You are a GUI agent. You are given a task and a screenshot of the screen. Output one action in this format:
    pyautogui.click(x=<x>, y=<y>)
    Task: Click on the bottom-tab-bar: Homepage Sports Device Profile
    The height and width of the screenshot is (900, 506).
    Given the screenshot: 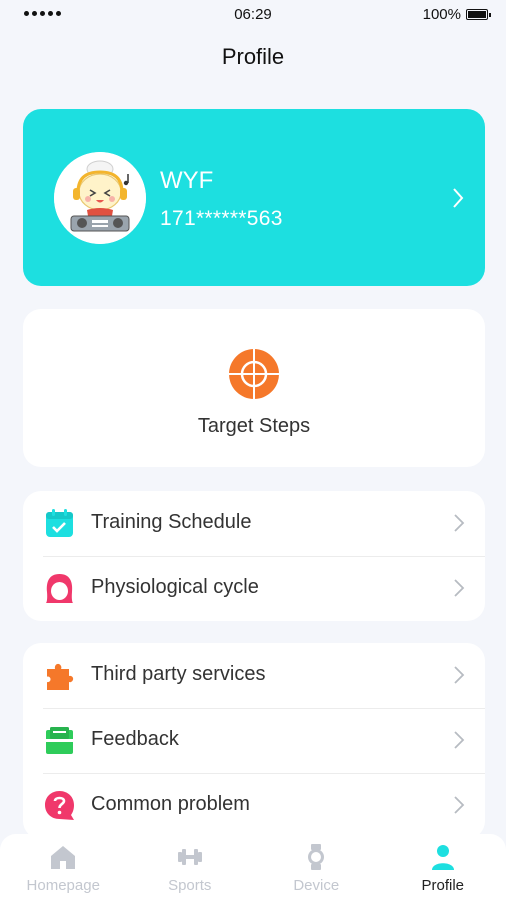 What is the action you would take?
    pyautogui.click(x=253, y=867)
    